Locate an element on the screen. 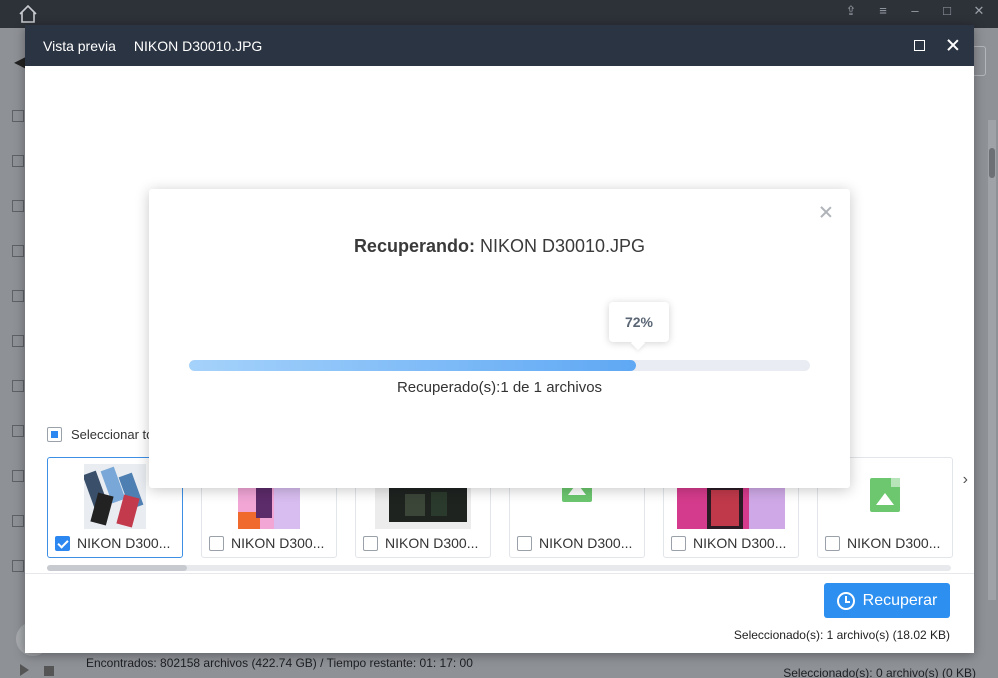  horizontal-scrollbar is located at coordinates (499, 568).